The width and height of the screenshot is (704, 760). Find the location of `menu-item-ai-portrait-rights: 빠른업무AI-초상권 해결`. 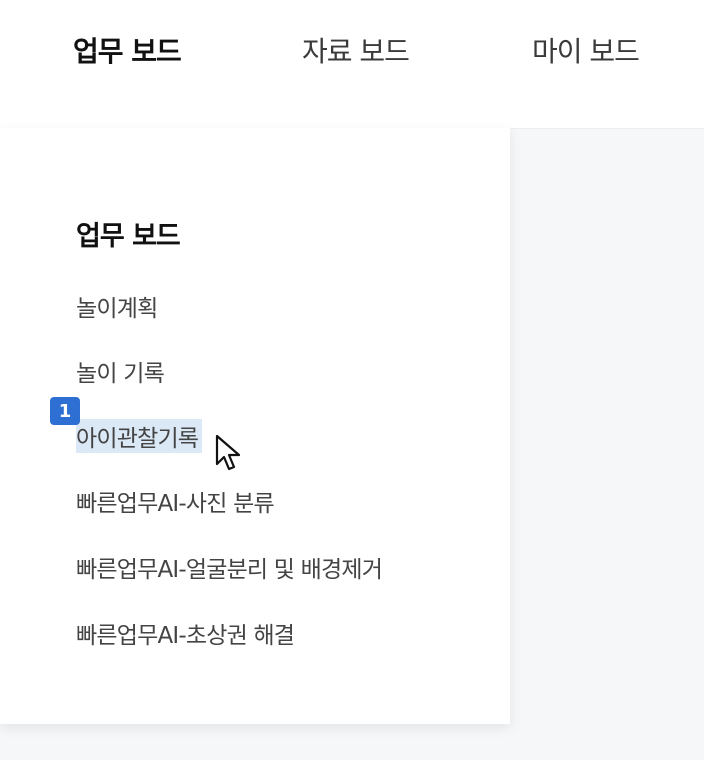

menu-item-ai-portrait-rights: 빠른업무AI-초상권 해결 is located at coordinates (185, 633).